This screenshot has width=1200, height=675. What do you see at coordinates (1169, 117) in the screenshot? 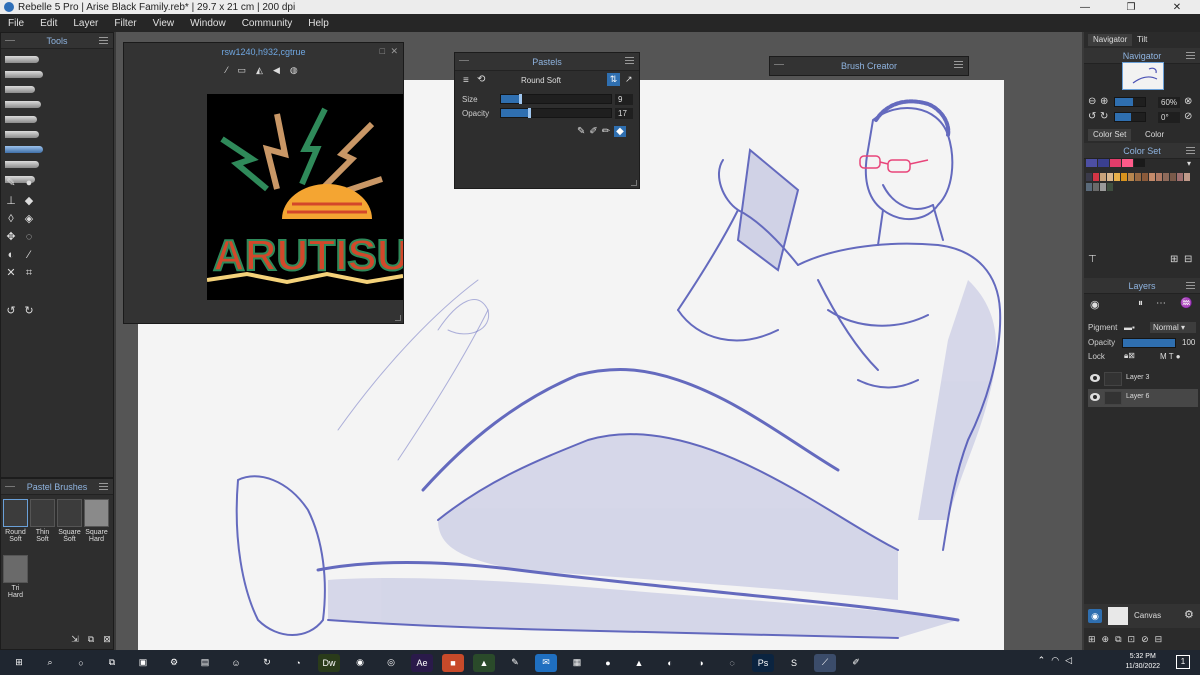
I see `rotation-value: 0°` at bounding box center [1169, 117].